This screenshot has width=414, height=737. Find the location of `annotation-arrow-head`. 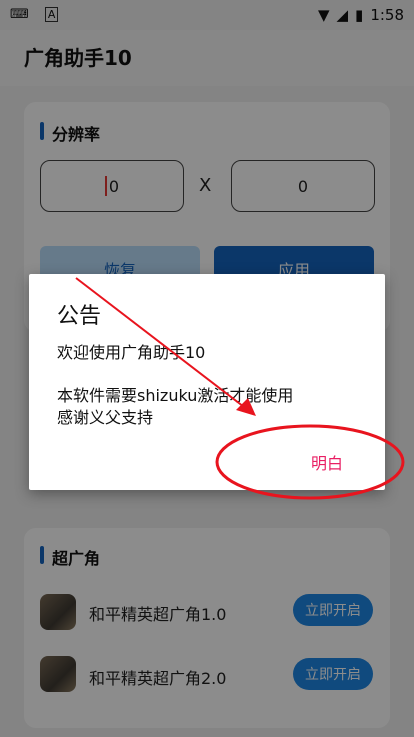

annotation-arrow-head is located at coordinates (246, 407).